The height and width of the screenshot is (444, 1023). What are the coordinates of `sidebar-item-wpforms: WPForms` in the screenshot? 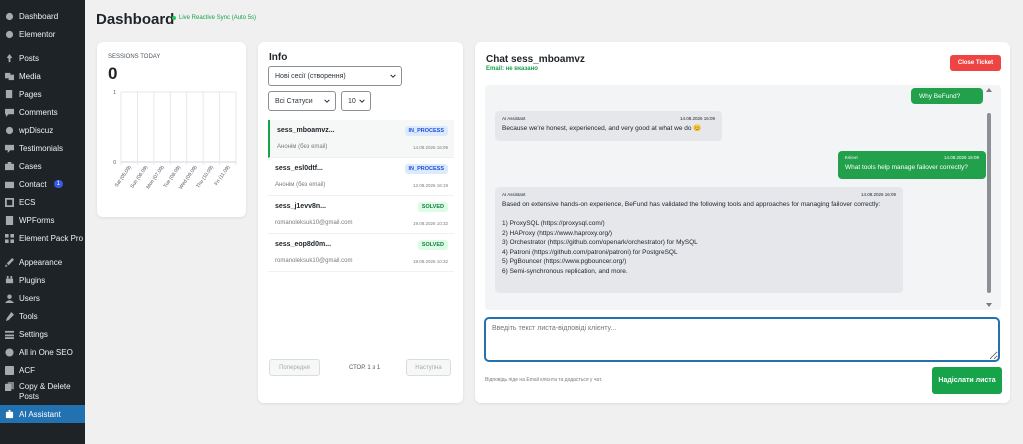 It's located at (42, 220).